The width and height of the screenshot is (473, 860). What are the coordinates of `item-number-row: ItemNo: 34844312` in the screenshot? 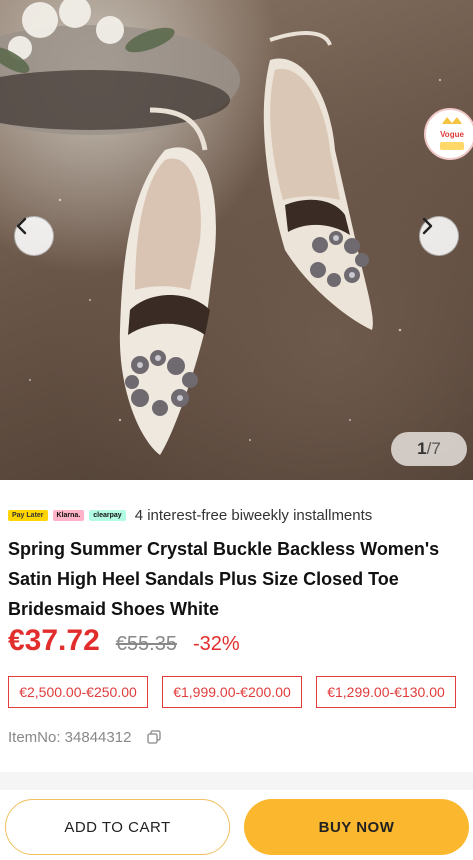 It's located at (85, 737).